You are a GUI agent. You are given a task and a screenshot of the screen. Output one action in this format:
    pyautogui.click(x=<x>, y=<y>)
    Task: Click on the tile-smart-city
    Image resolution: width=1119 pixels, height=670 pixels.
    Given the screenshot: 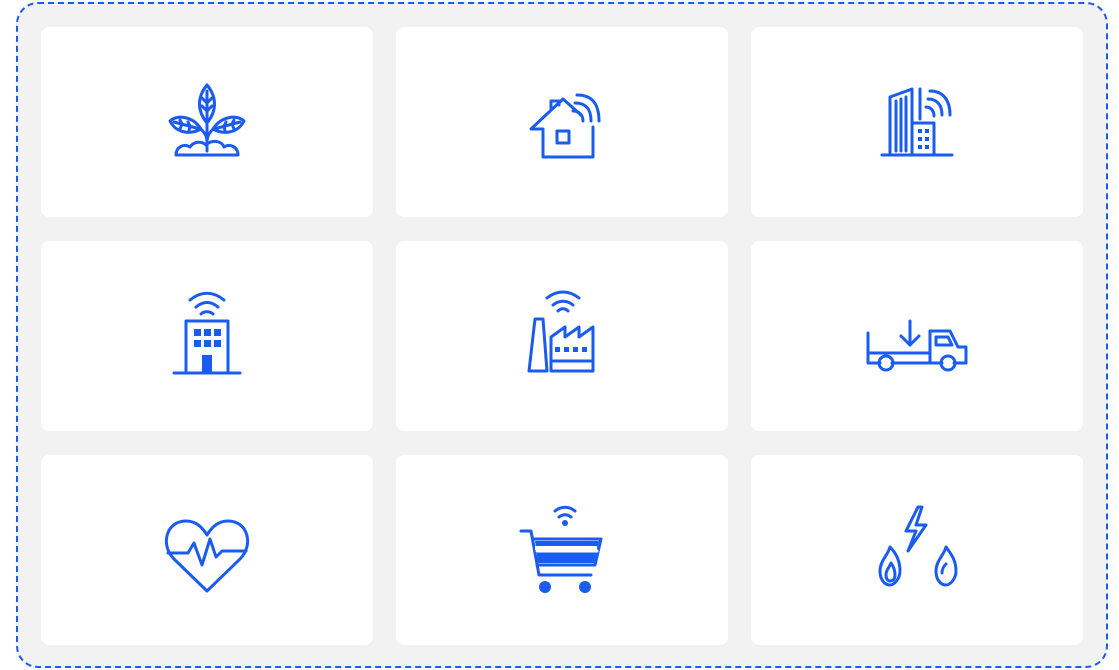 What is the action you would take?
    pyautogui.click(x=917, y=122)
    